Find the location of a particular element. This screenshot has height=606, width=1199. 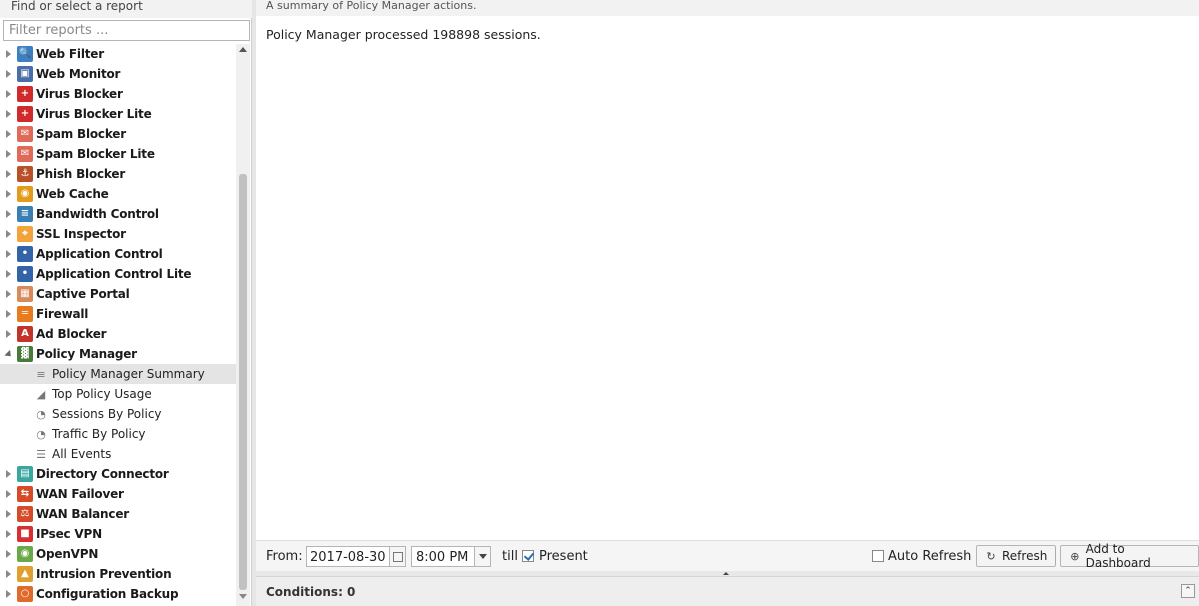

tree-node-label: Phish Blocker is located at coordinates (81, 174).